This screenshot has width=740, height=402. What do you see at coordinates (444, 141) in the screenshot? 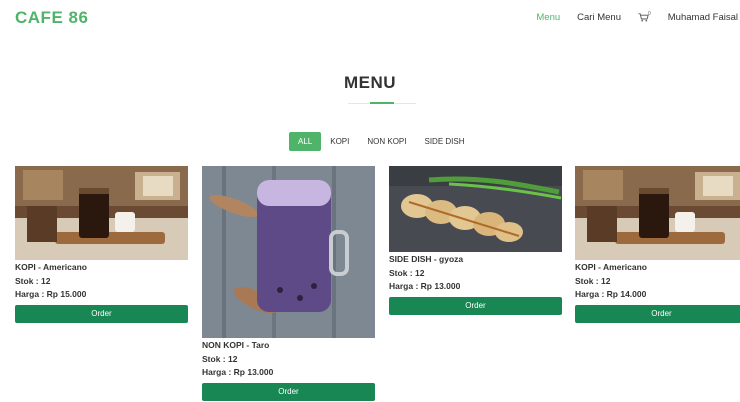
I see `filter-side-dish: SIDE DISH` at bounding box center [444, 141].